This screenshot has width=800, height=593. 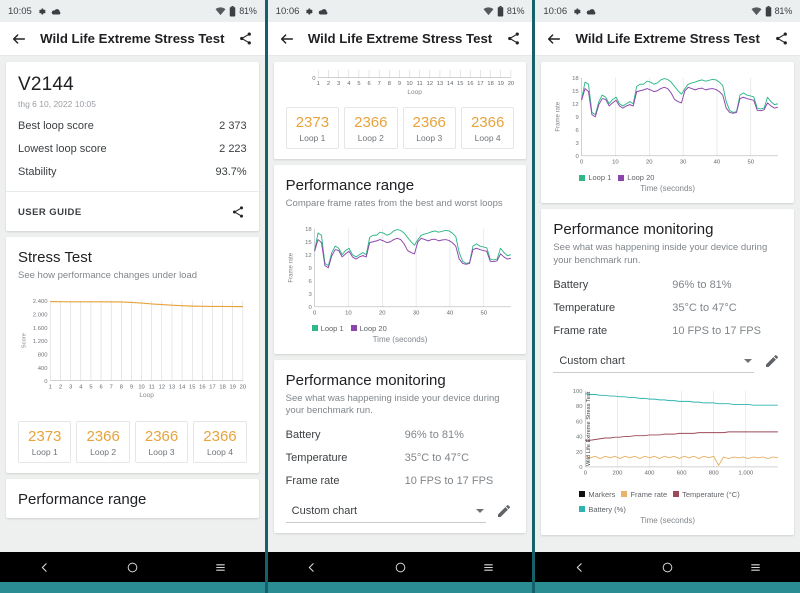 What do you see at coordinates (580, 330) in the screenshot?
I see `monitoring-label: Frame rate` at bounding box center [580, 330].